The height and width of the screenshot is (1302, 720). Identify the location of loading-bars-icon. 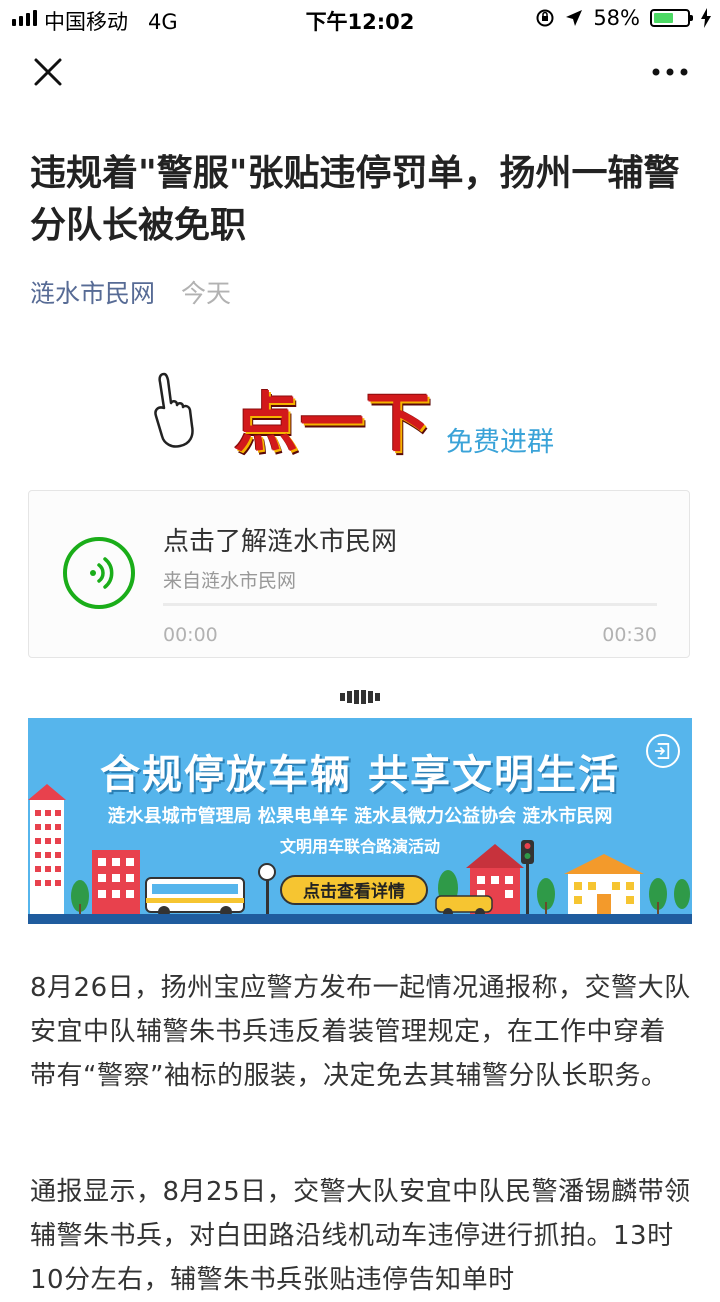
(360, 697).